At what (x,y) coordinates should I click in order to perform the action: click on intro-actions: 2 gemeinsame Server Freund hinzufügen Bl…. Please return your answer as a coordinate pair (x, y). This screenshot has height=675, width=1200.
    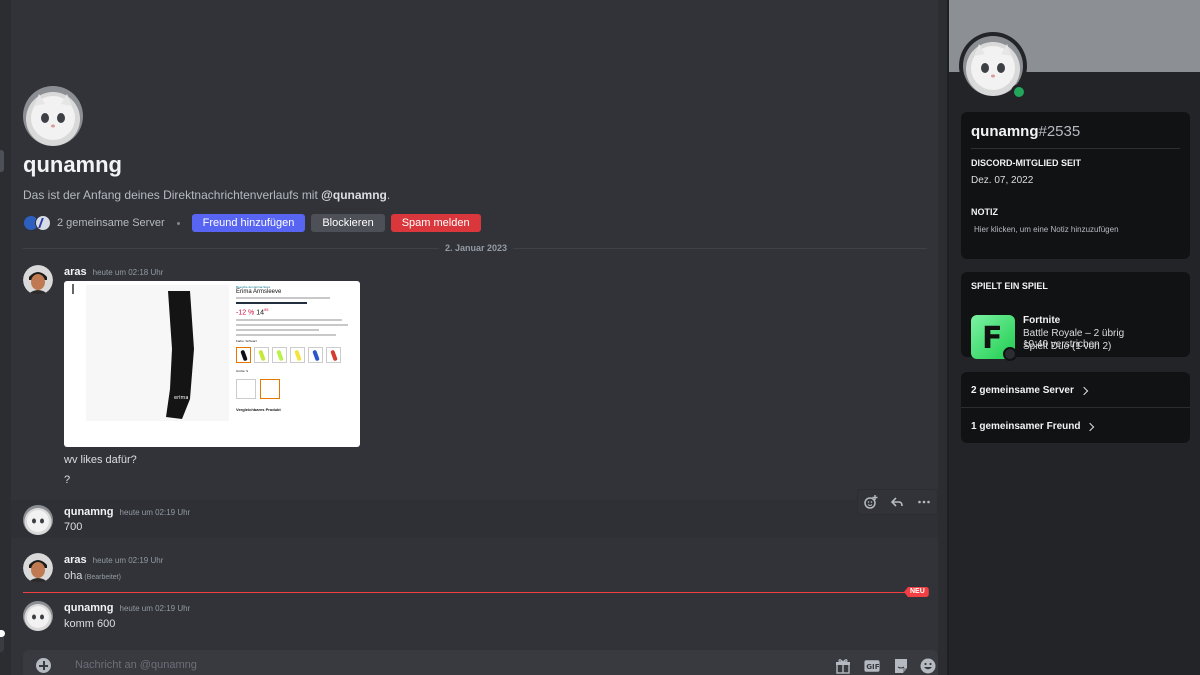
    Looking at the image, I should click on (255, 223).